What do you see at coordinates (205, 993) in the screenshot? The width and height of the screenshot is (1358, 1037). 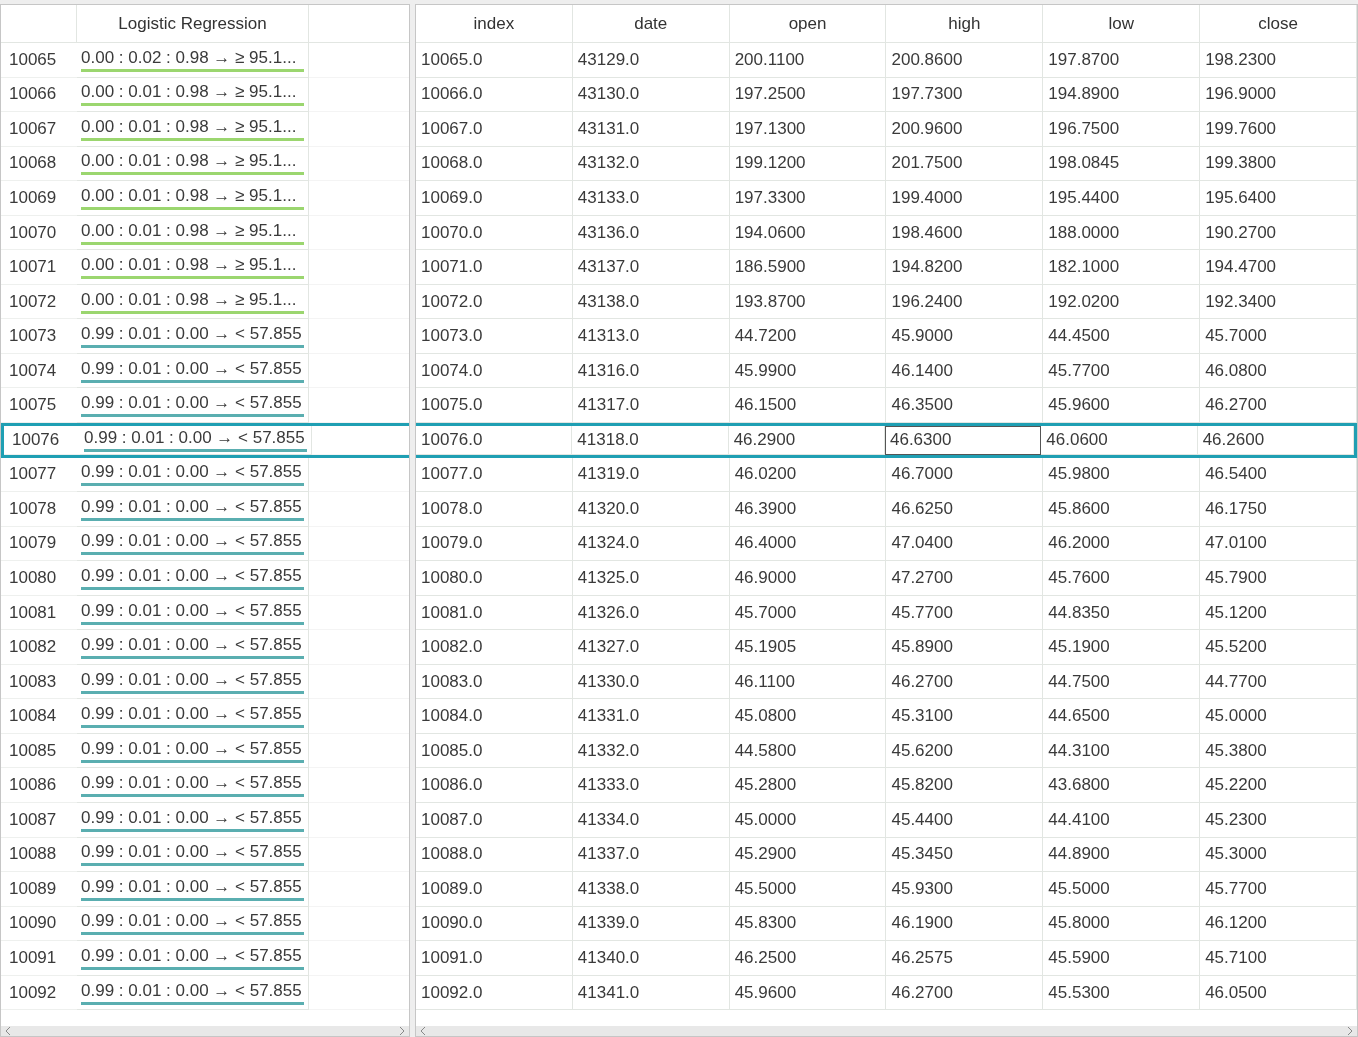 I see `table-row: 10092 0.99 : 0.01 : 0.00 → < 57.855` at bounding box center [205, 993].